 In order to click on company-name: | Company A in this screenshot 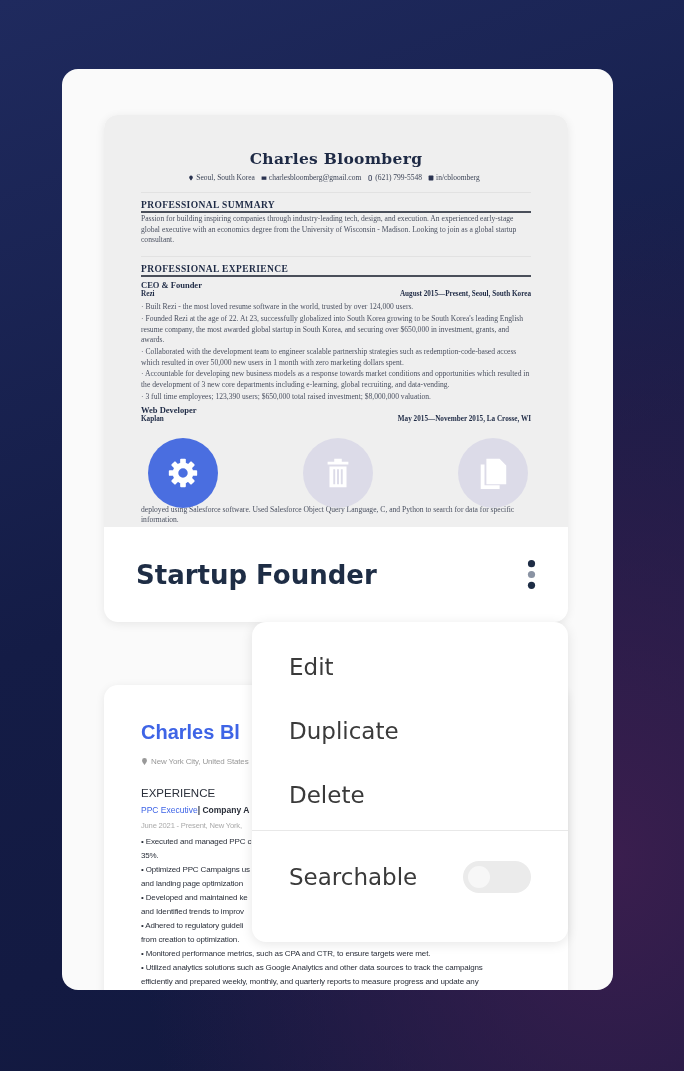, I will do `click(223, 810)`.